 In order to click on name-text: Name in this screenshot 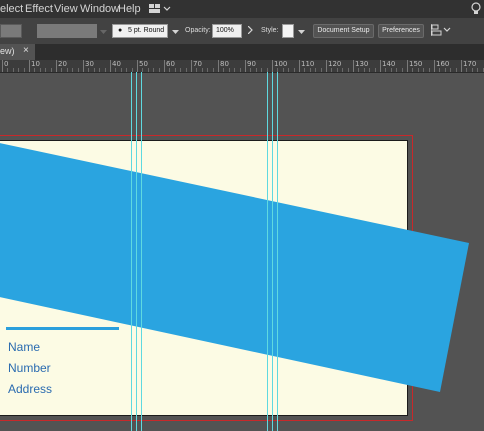, I will do `click(24, 347)`.